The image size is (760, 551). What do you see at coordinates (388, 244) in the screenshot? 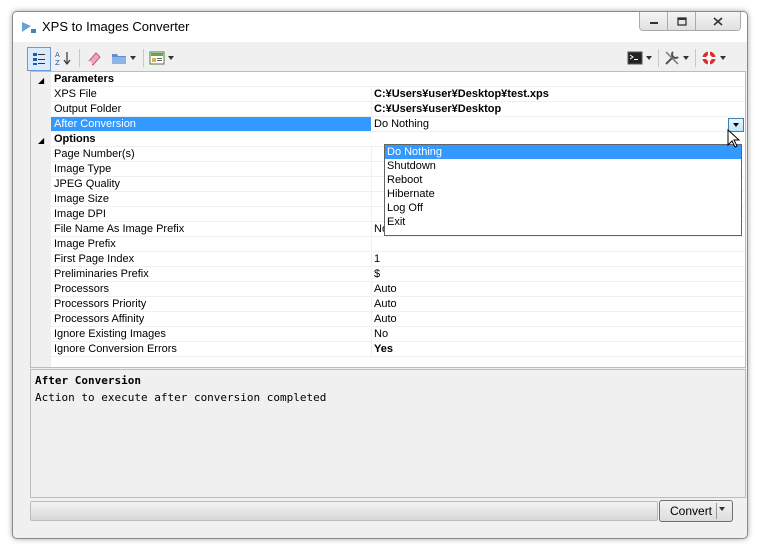
I see `property-row: Image Prefix` at bounding box center [388, 244].